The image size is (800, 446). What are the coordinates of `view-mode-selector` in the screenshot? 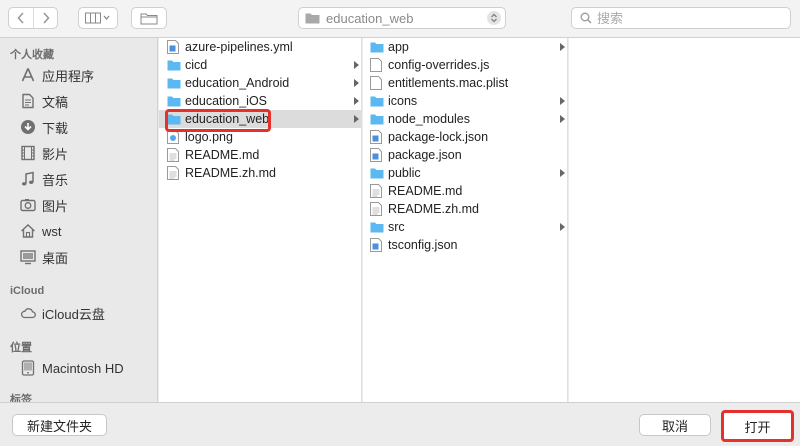 It's located at (98, 18).